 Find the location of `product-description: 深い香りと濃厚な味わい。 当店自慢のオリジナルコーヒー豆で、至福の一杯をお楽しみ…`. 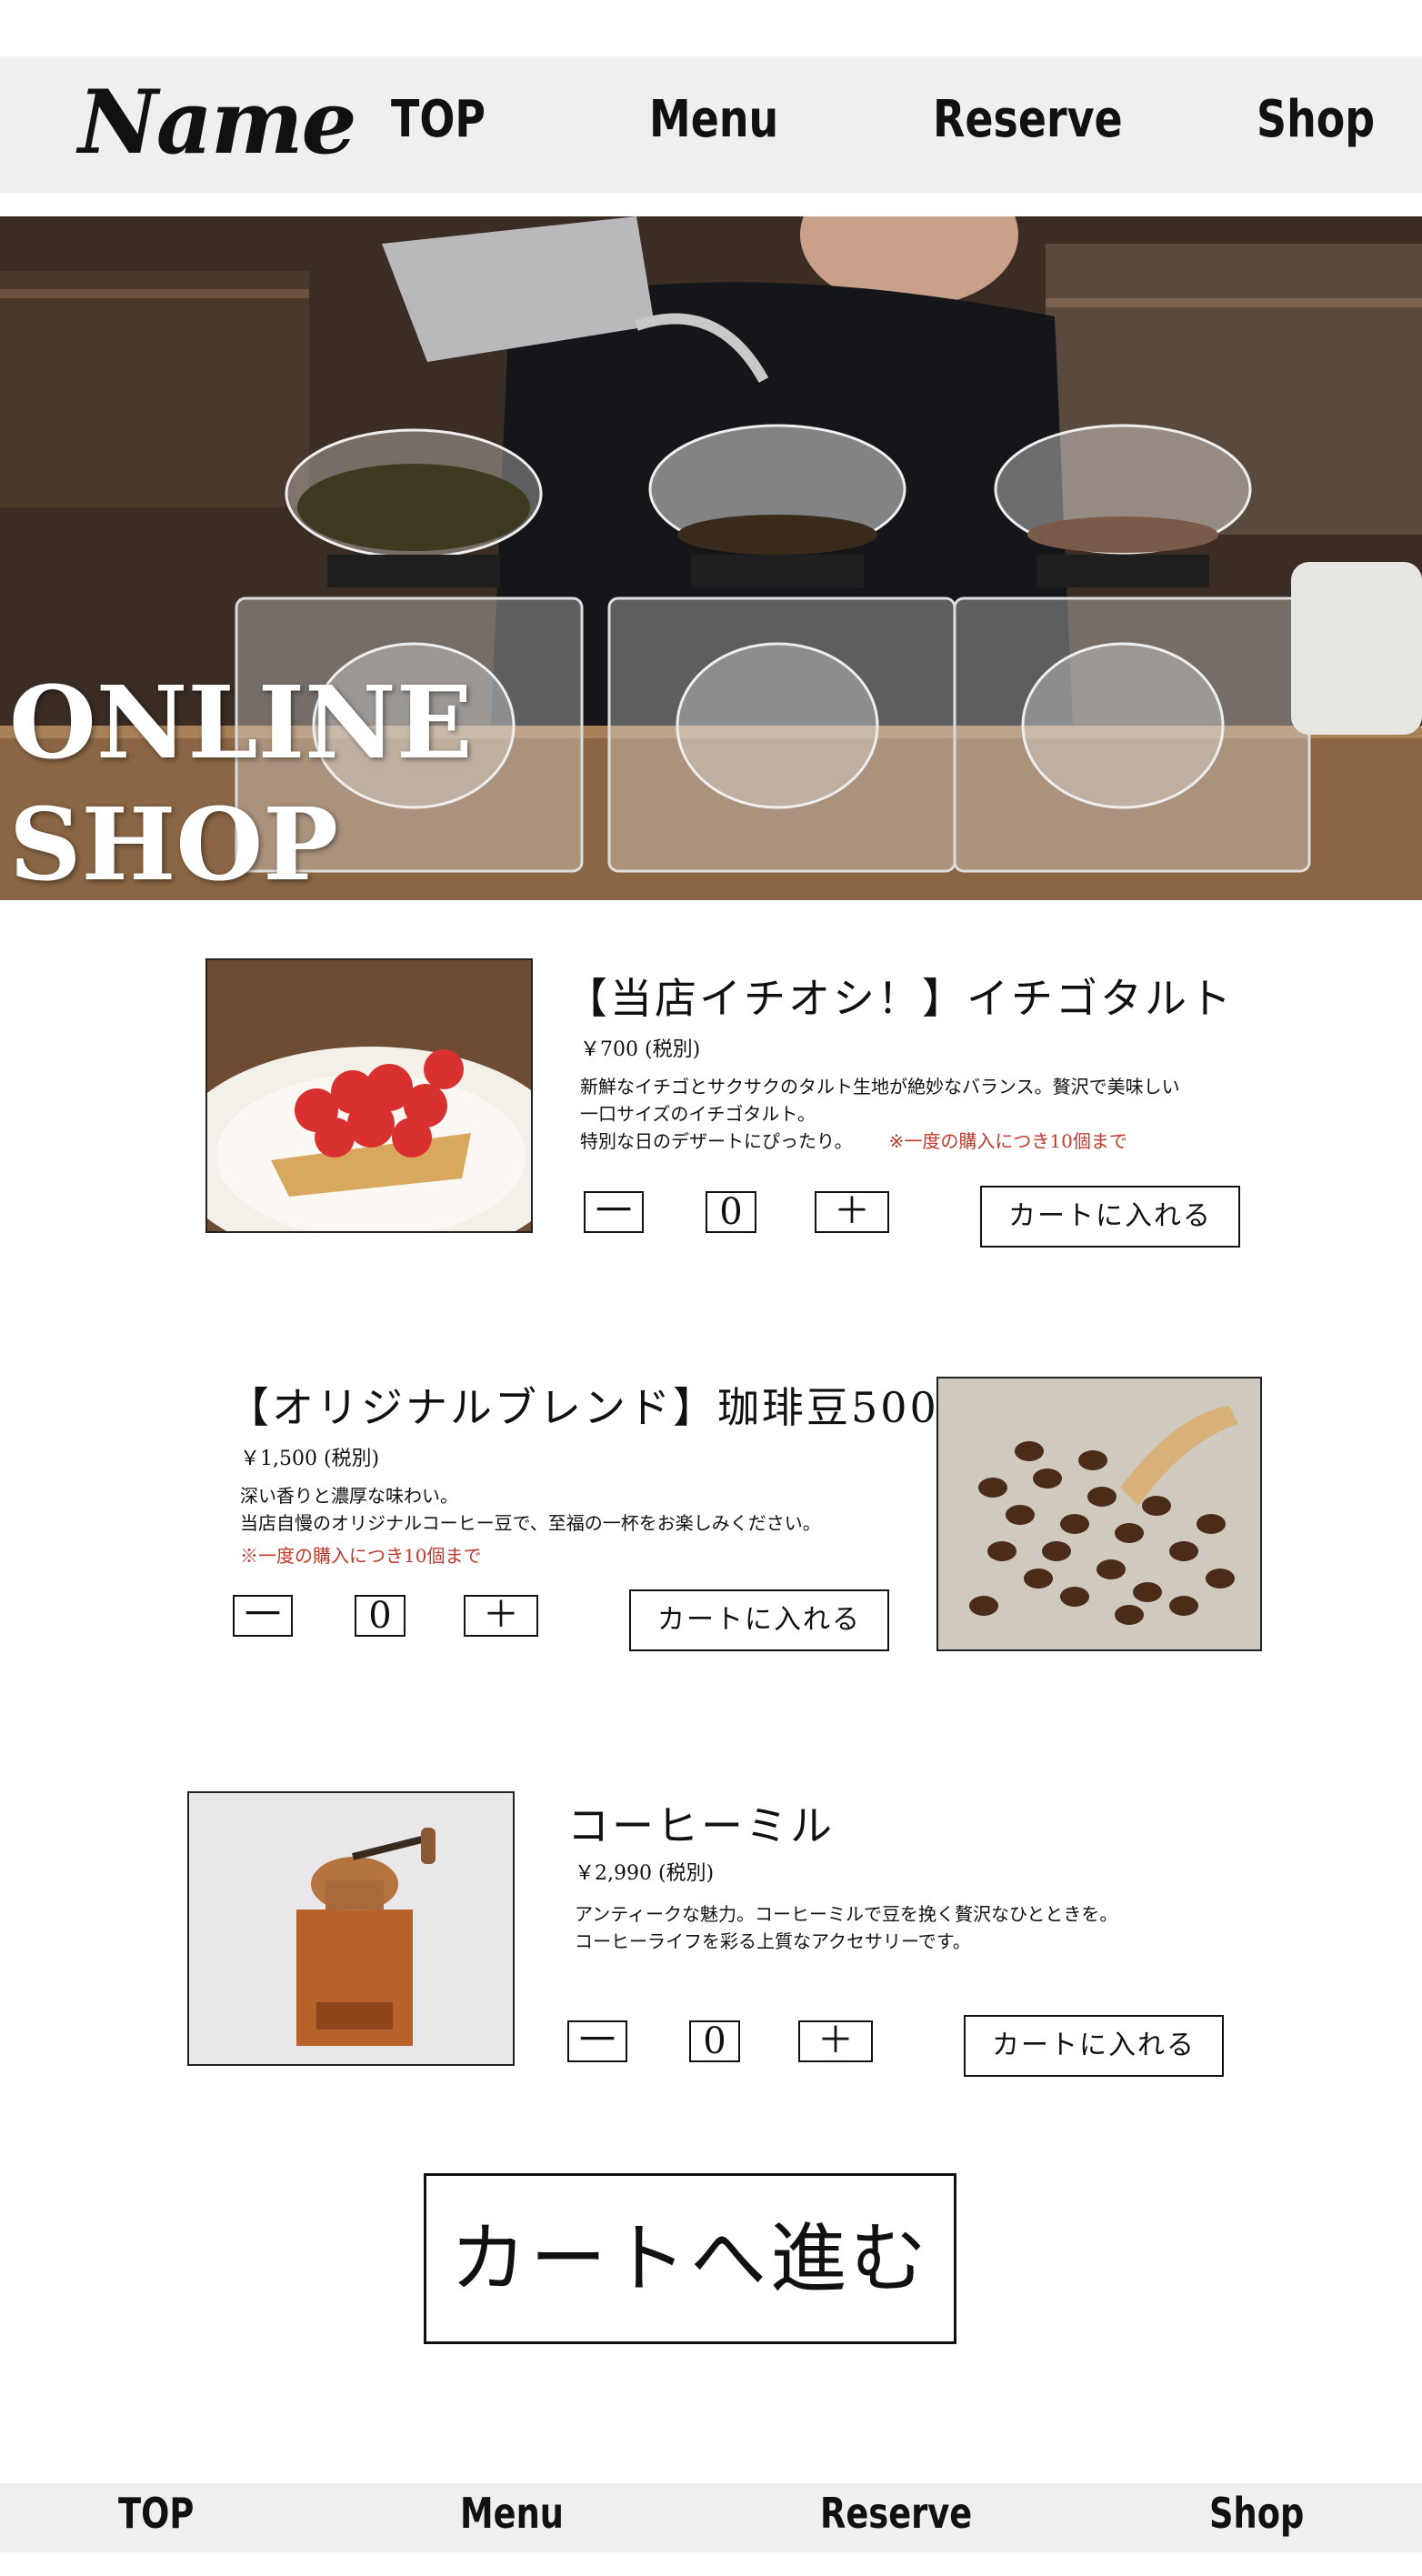

product-description: 深い香りと濃厚な味わい。 当店自慢のオリジナルコーヒー豆で、至福の一杯をお楽しみ… is located at coordinates (531, 1525).